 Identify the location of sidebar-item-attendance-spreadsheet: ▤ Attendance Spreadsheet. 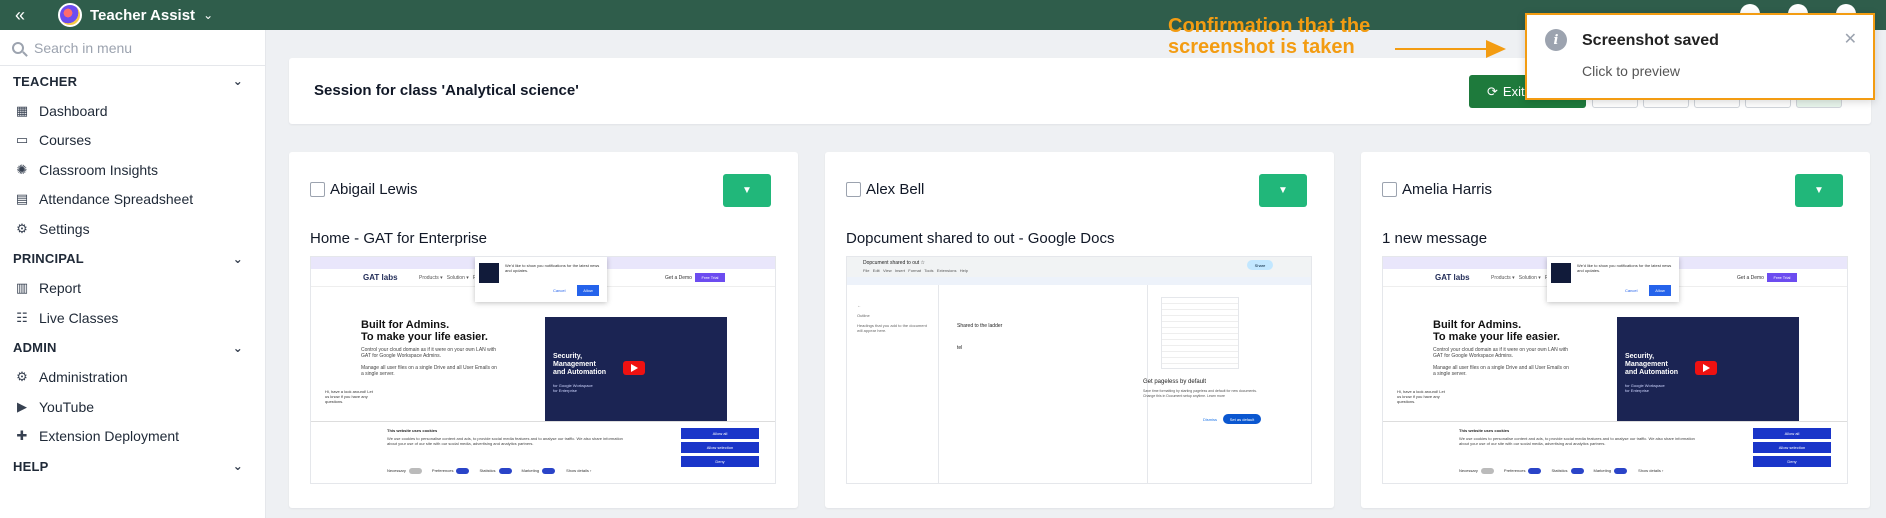
(132, 200).